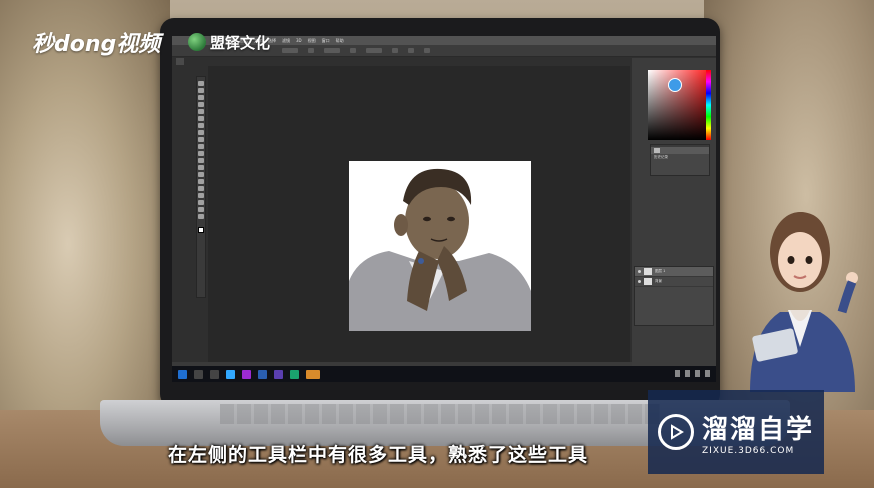 Image resolution: width=874 pixels, height=488 pixels. I want to click on menu-item-3d: 3D, so click(299, 40).